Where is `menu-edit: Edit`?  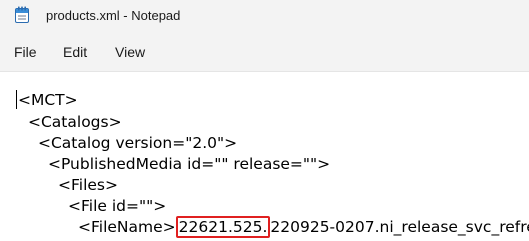
menu-edit: Edit is located at coordinates (75, 52).